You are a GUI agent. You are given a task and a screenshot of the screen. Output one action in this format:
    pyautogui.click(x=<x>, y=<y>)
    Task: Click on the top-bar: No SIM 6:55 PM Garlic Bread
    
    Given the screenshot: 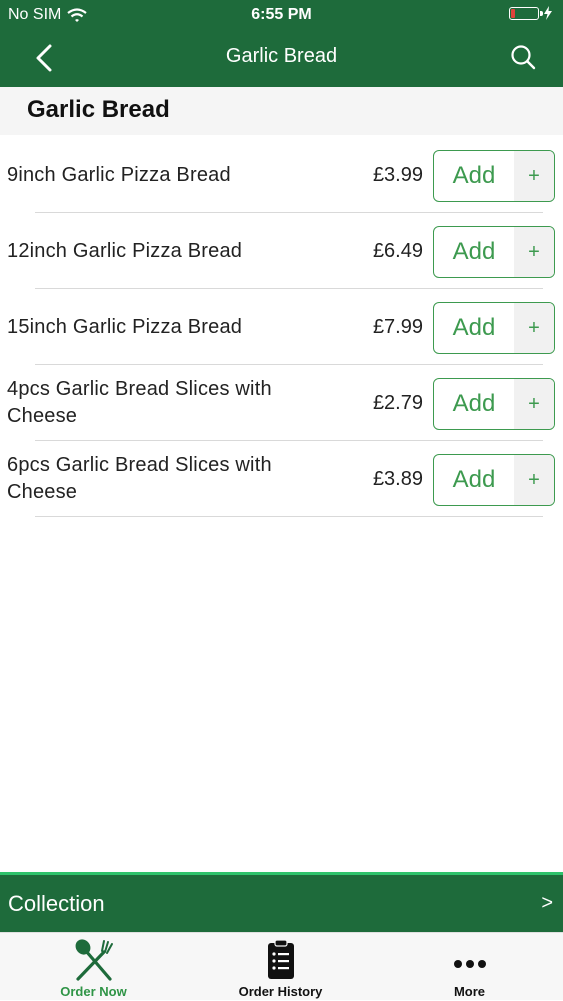 What is the action you would take?
    pyautogui.click(x=281, y=43)
    